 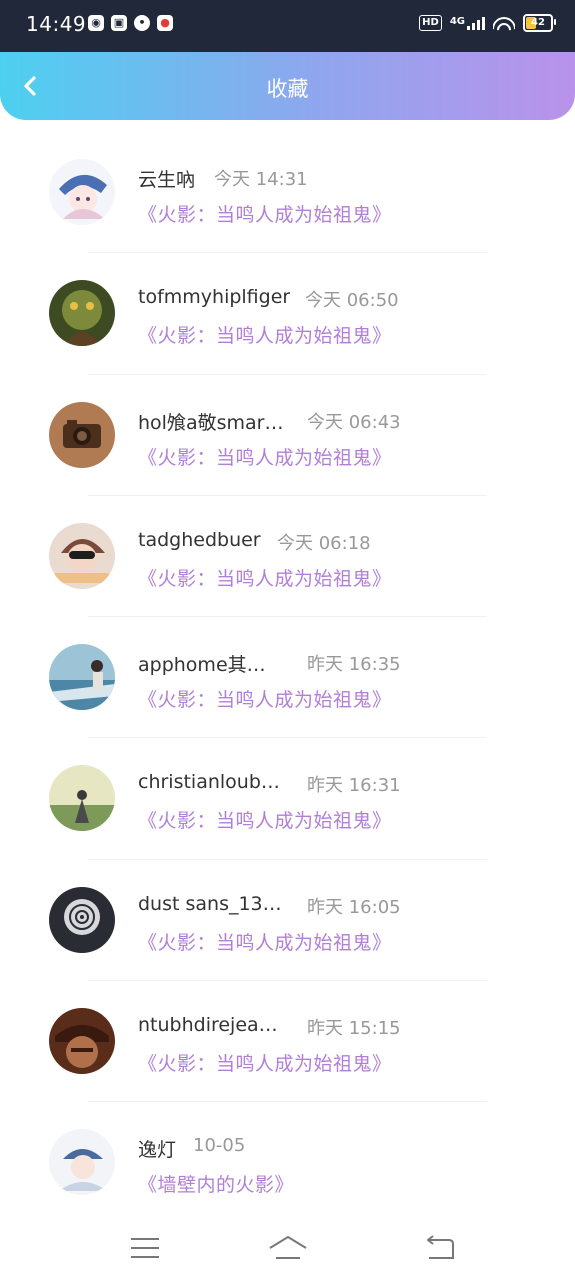 What do you see at coordinates (287, 193) in the screenshot?
I see `favorite-item: 云生吶 今天 14:31 《火影：当鸣人成为始祖鬼》` at bounding box center [287, 193].